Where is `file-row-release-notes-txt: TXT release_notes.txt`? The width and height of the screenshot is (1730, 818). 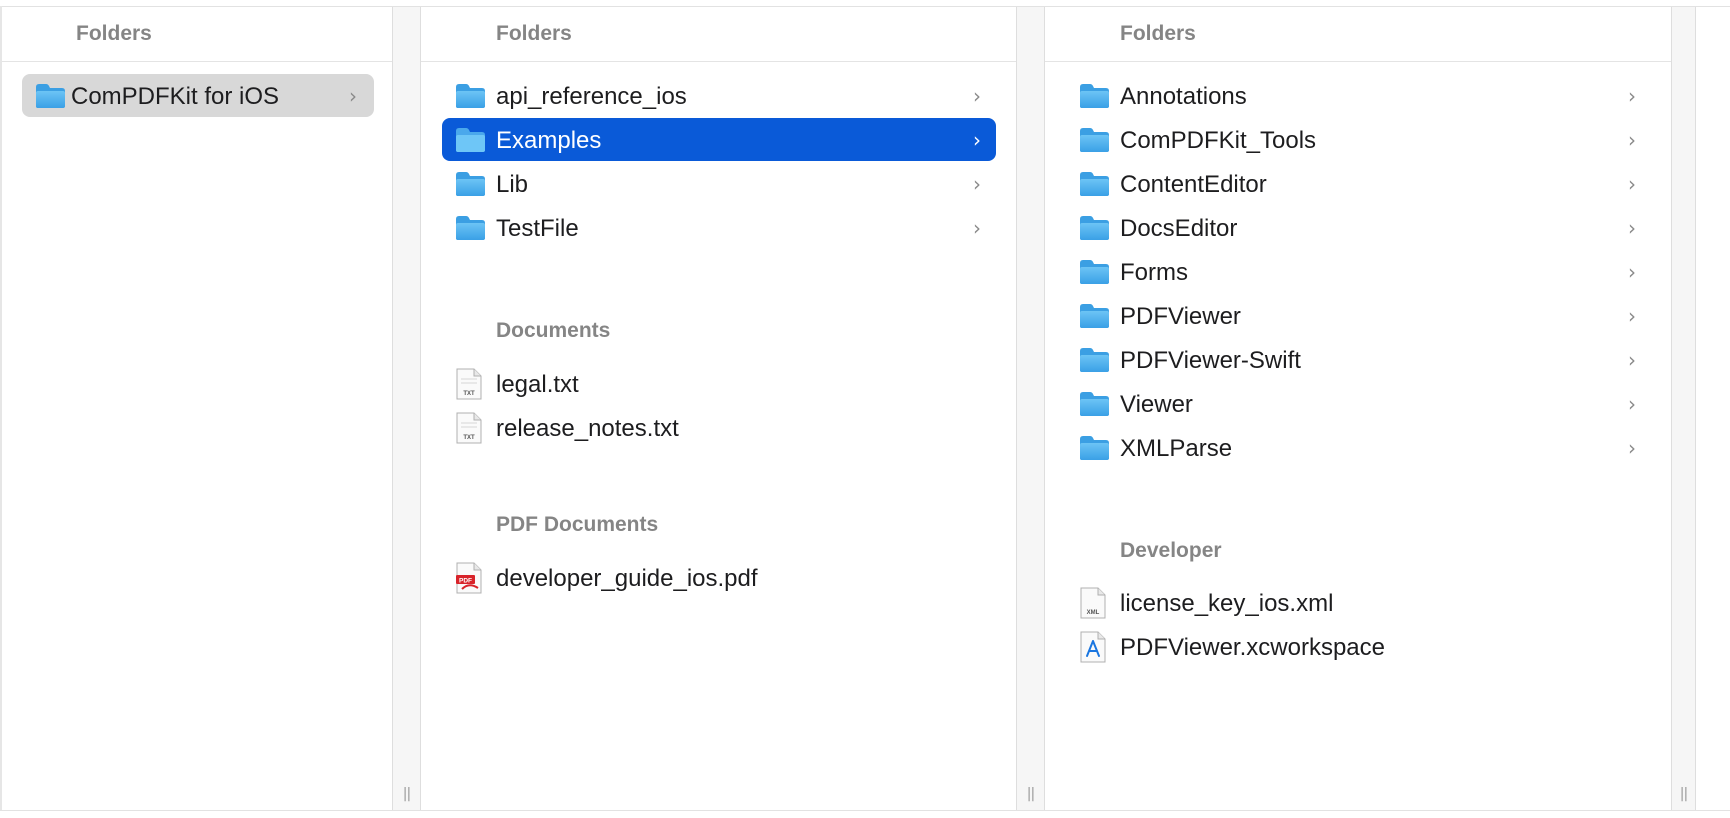 file-row-release-notes-txt: TXT release_notes.txt is located at coordinates (719, 427).